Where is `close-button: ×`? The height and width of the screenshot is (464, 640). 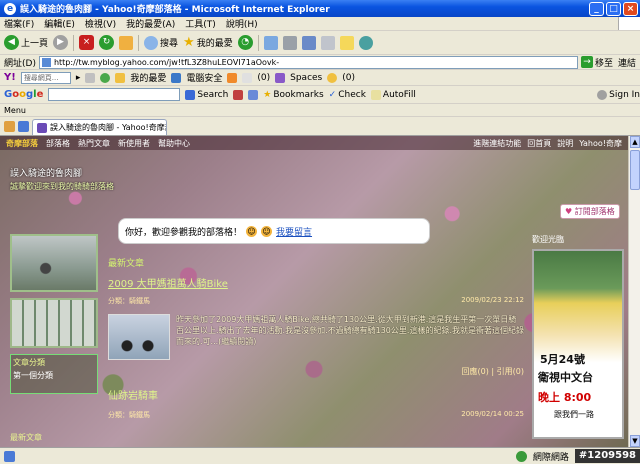 close-button: × is located at coordinates (630, 8).